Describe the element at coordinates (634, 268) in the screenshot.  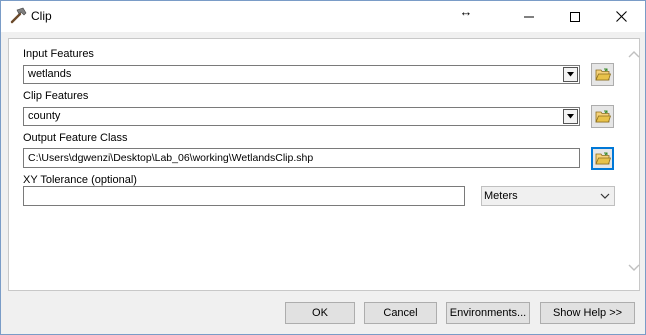
I see `scroll-down-icon` at that location.